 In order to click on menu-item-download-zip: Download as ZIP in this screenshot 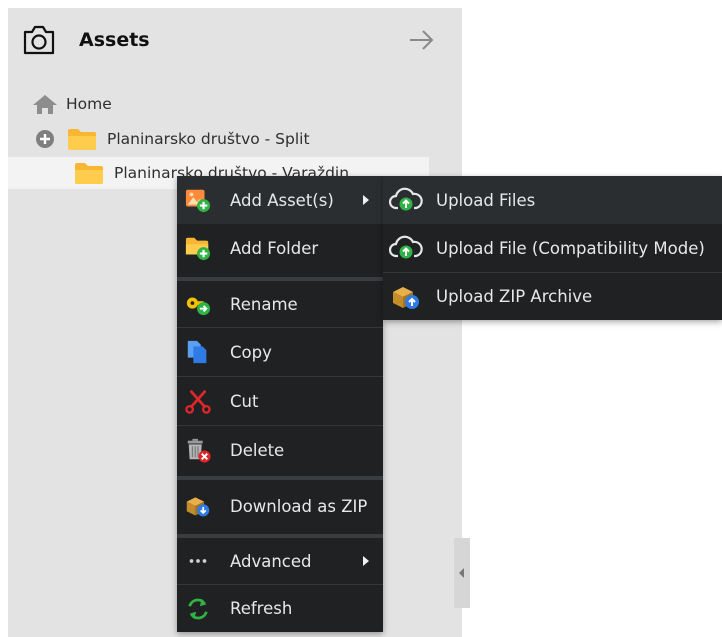, I will do `click(280, 506)`.